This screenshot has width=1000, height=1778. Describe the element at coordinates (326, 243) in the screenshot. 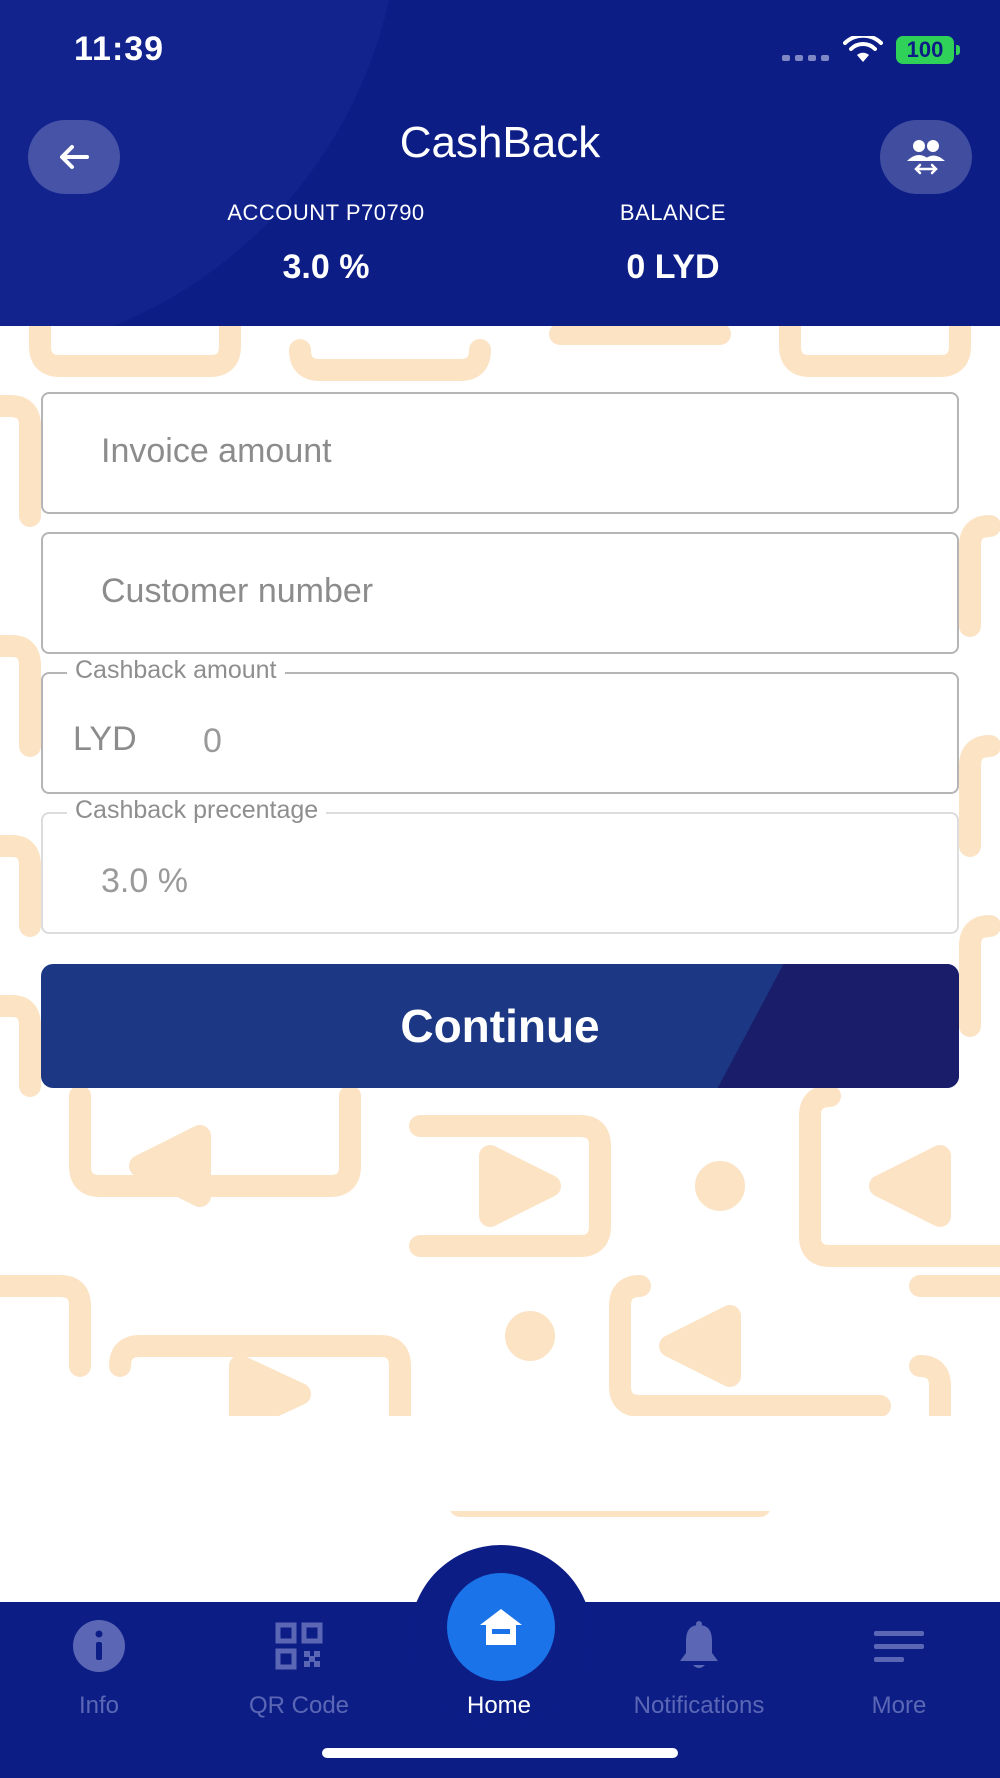

I see `account-stat: ACCOUNT P70790 3.0 %` at that location.